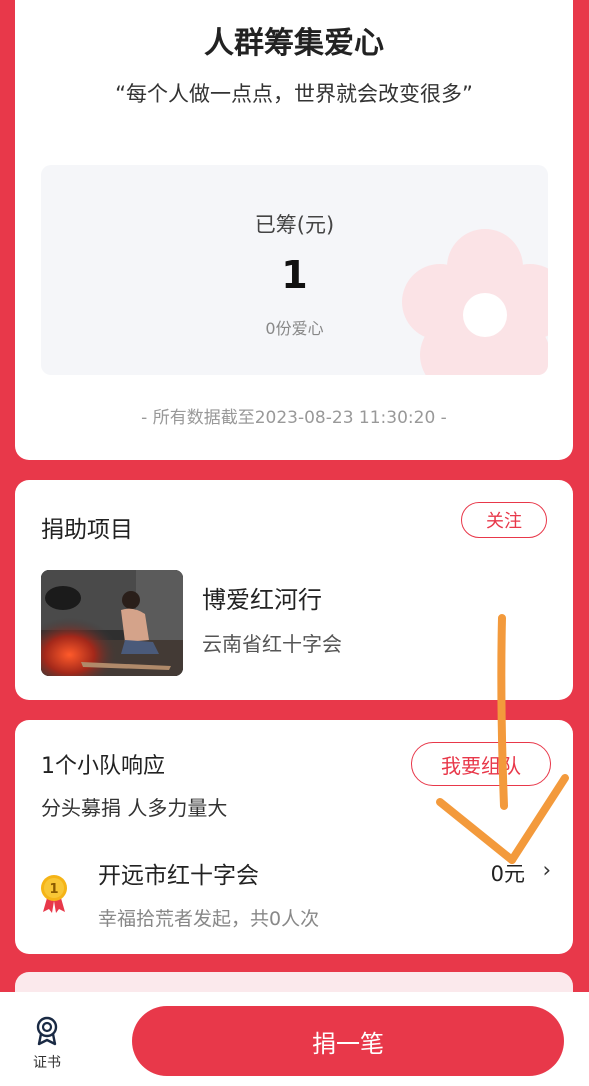 This screenshot has width=589, height=1086. I want to click on donate-button: 捐一笔, so click(348, 1041).